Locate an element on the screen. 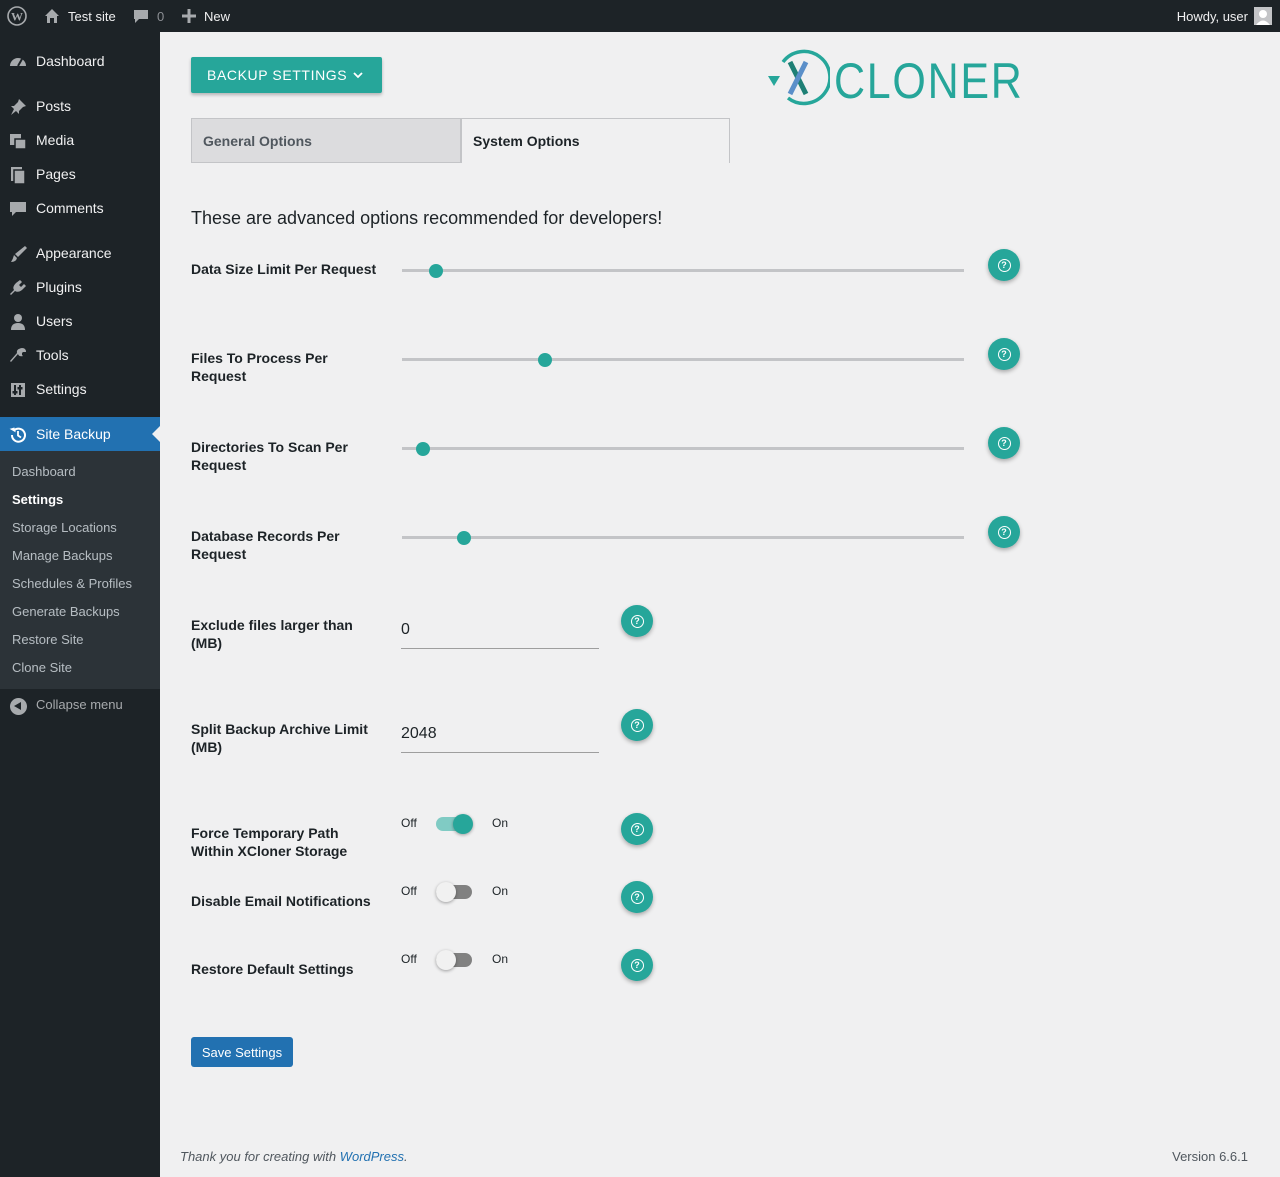 The width and height of the screenshot is (1280, 1177). sidebar-item-dashboard: Dashboard is located at coordinates (80, 61).